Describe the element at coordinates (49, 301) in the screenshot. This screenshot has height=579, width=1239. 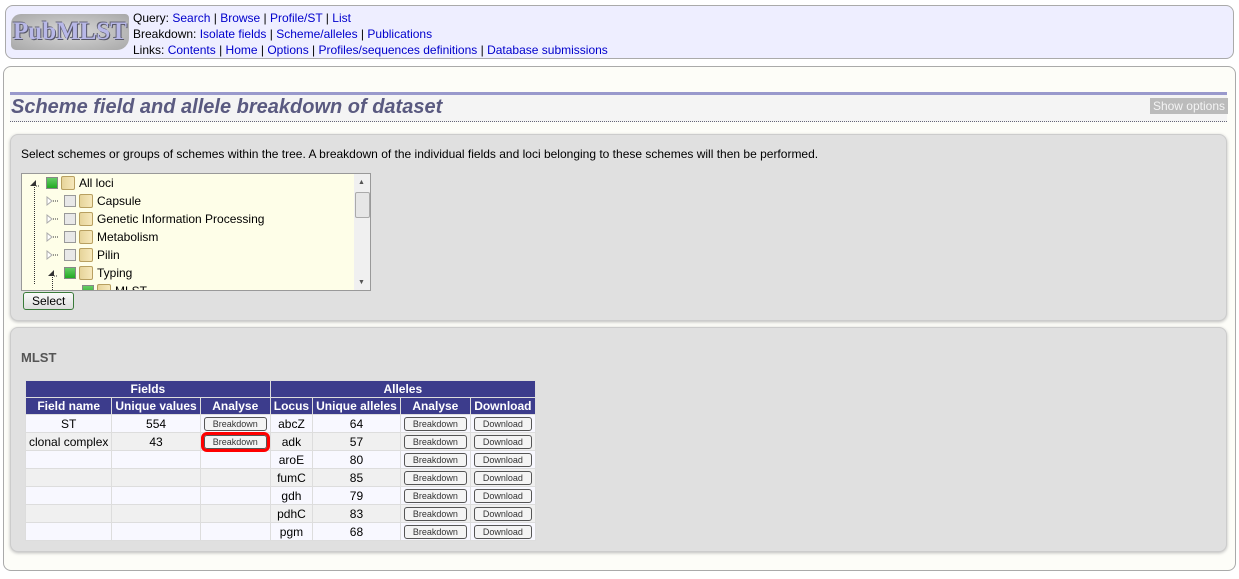
I see `select-button: Select` at that location.